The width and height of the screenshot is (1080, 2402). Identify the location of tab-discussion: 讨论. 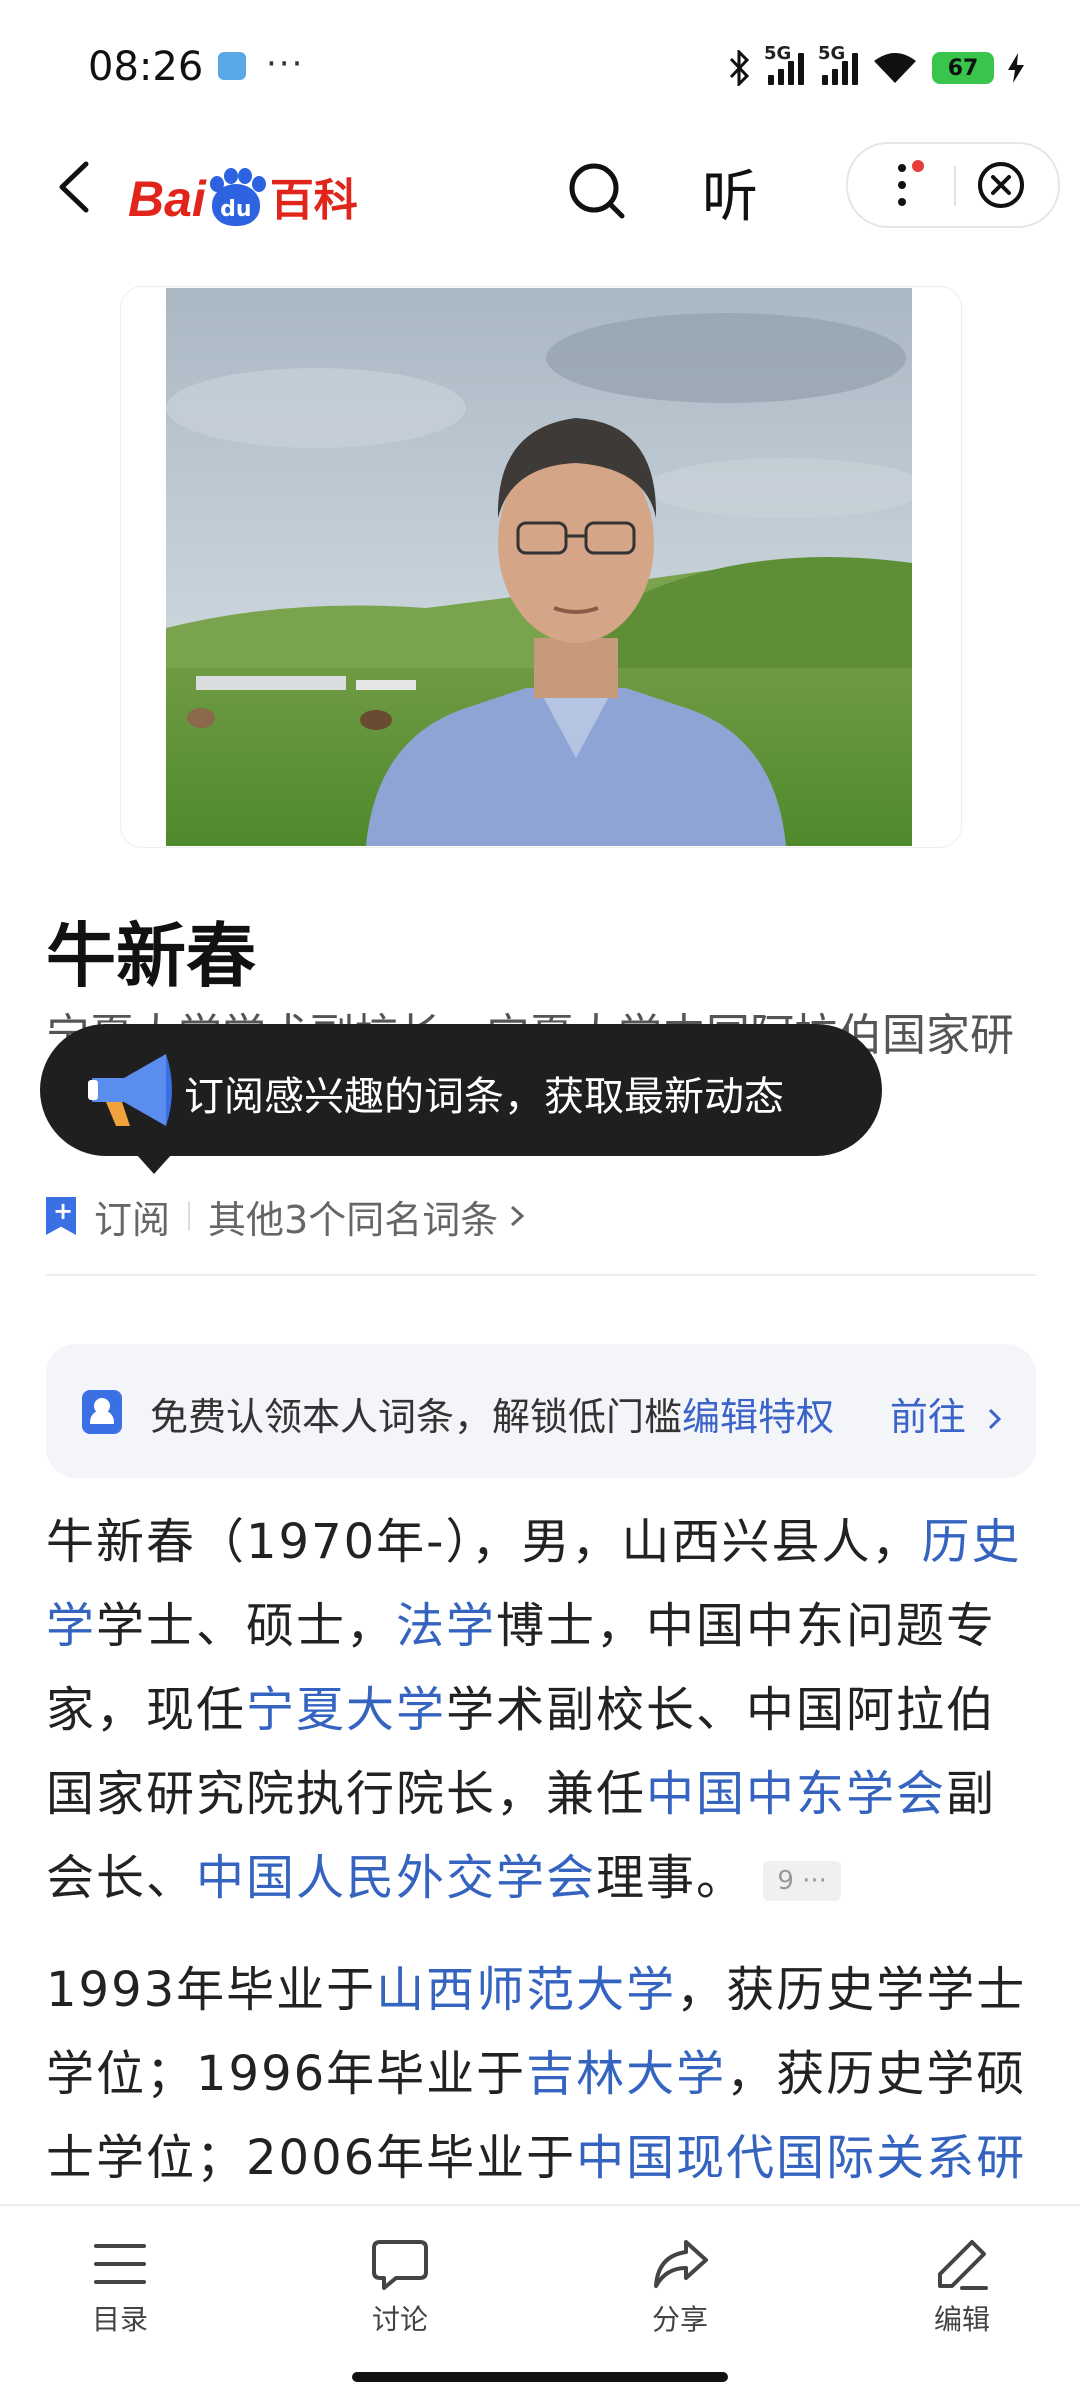
(400, 2287).